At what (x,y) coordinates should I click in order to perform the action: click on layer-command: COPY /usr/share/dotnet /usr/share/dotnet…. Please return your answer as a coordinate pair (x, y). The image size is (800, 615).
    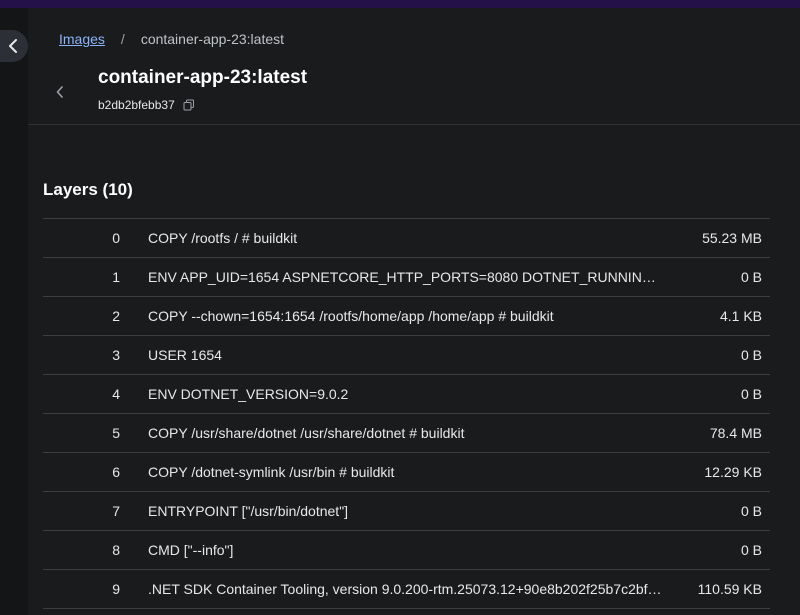
    Looking at the image, I should click on (306, 433).